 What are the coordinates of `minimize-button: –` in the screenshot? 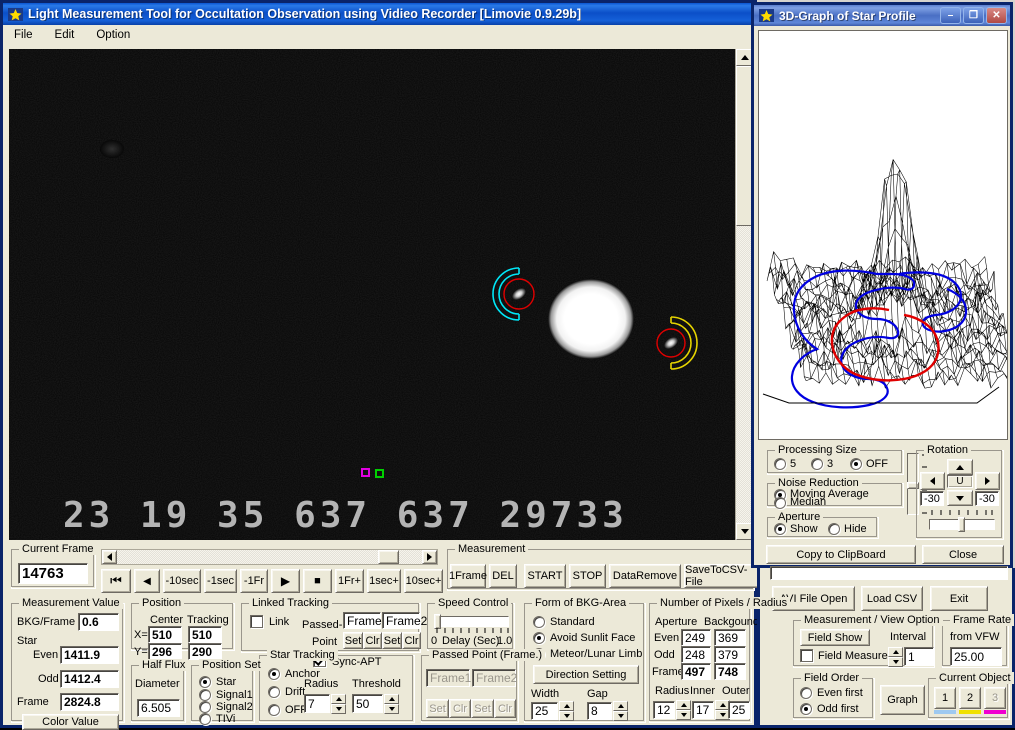 It's located at (950, 15).